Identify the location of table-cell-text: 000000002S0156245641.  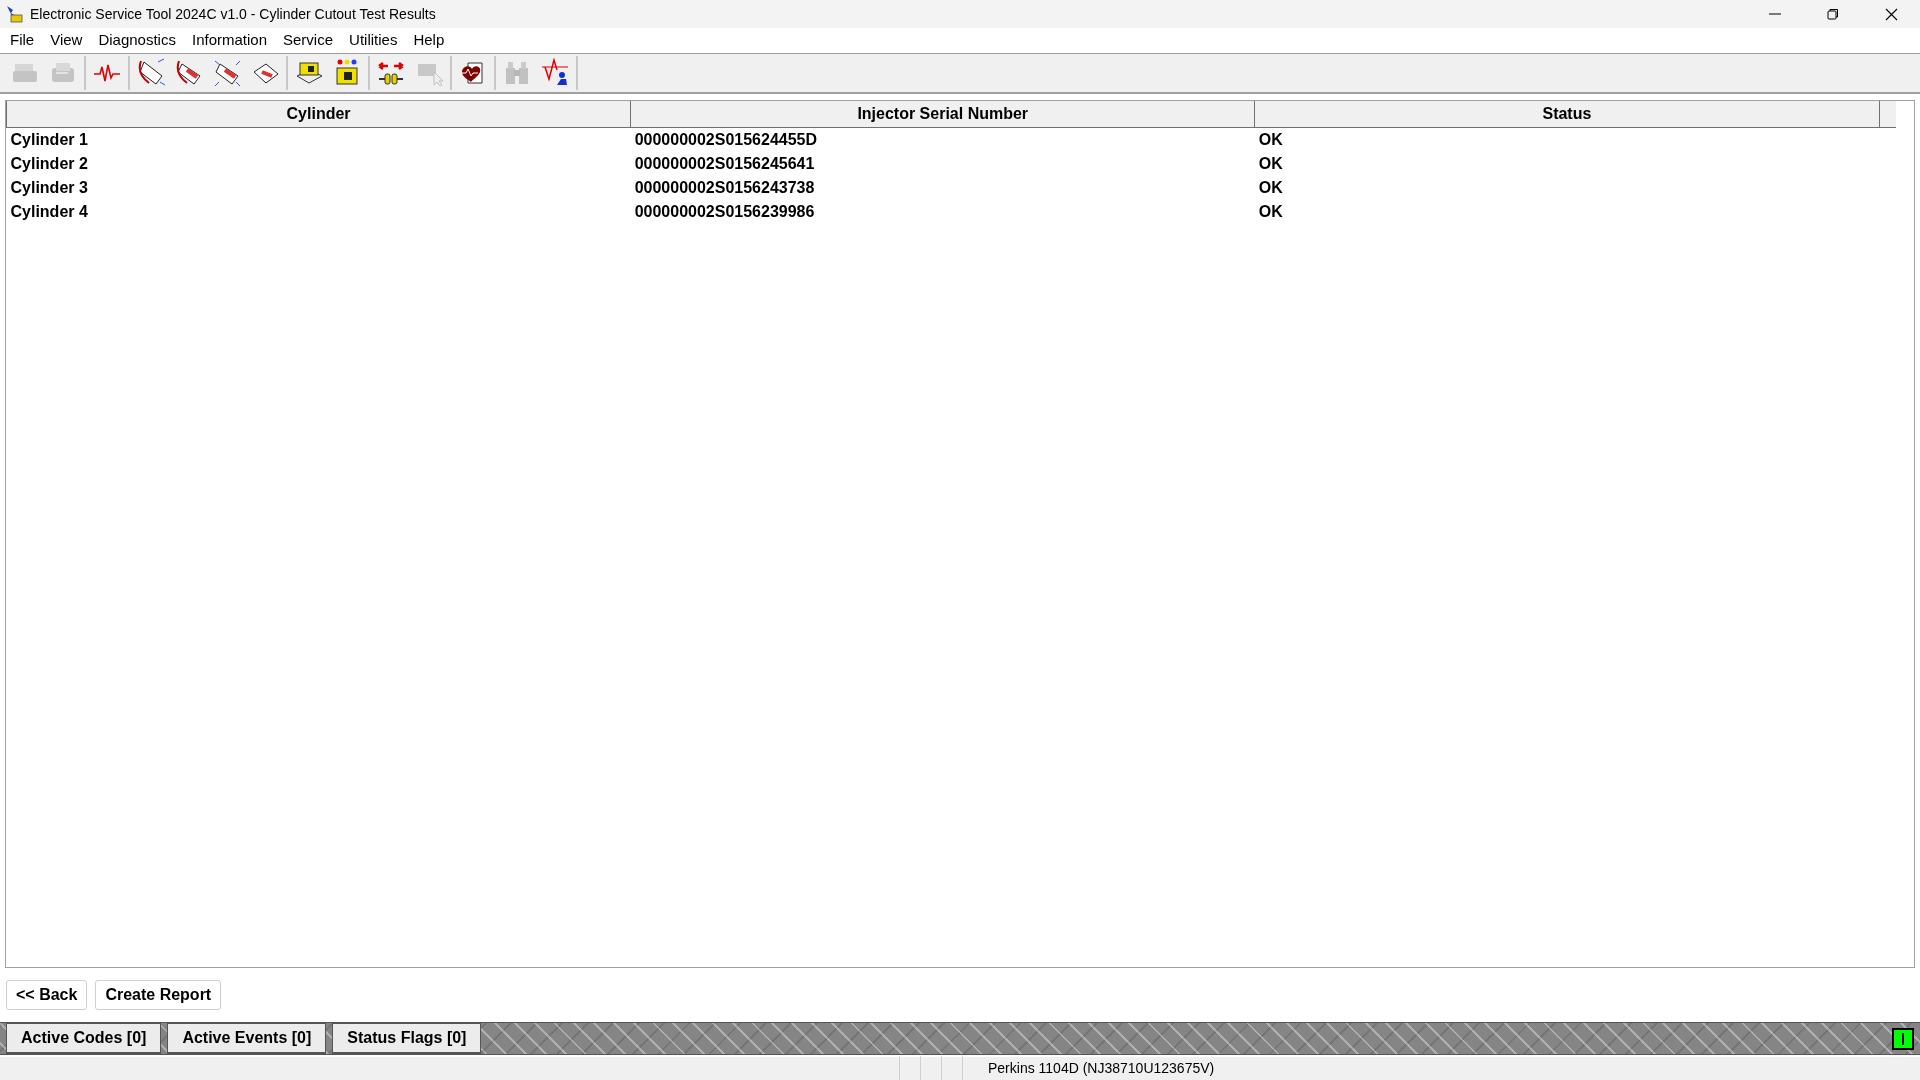
(724, 163).